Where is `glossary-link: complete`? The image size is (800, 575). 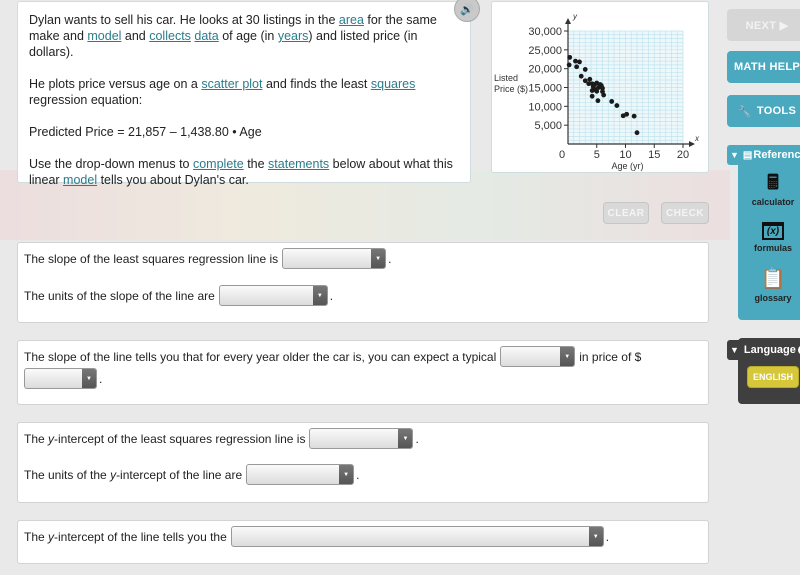 glossary-link: complete is located at coordinates (218, 164).